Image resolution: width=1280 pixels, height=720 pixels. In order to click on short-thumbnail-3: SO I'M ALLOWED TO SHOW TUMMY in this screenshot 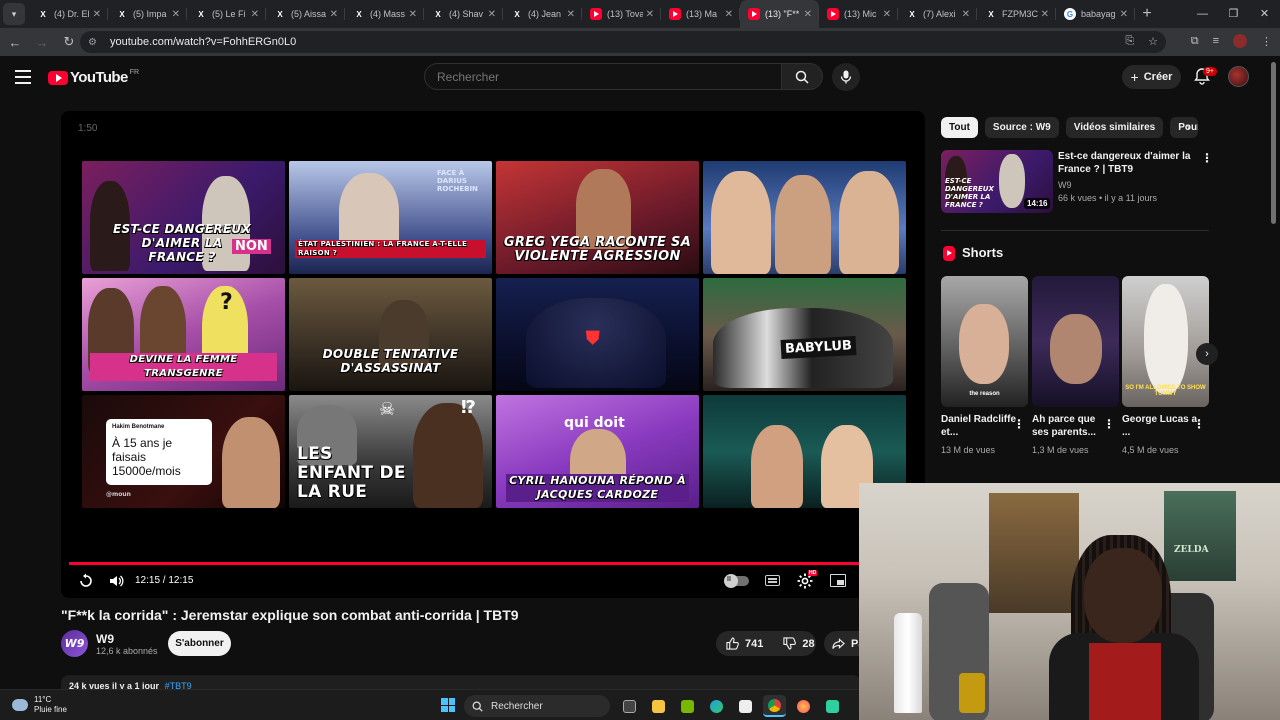, I will do `click(1165, 341)`.